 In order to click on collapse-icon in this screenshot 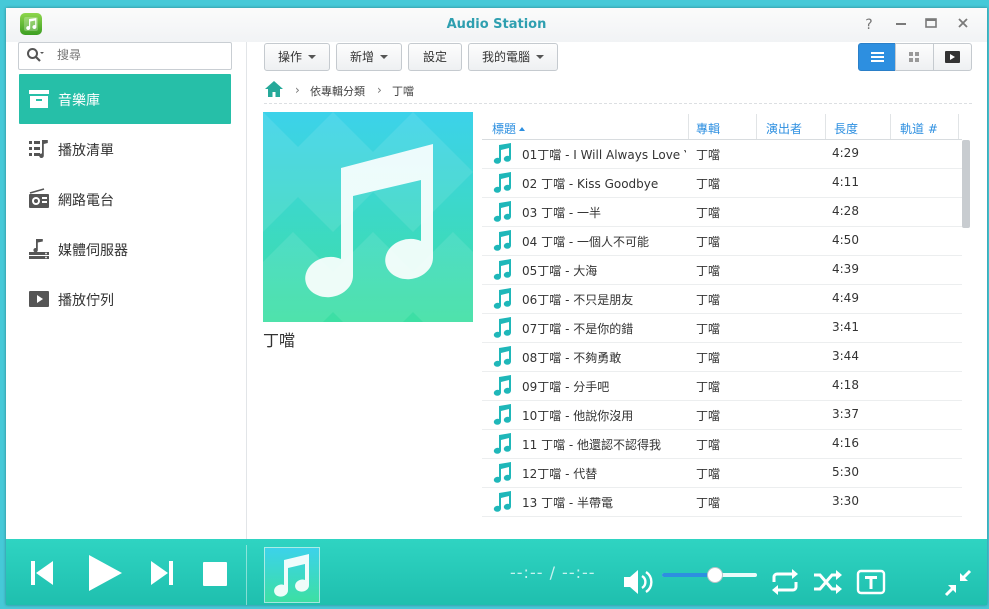, I will do `click(958, 583)`.